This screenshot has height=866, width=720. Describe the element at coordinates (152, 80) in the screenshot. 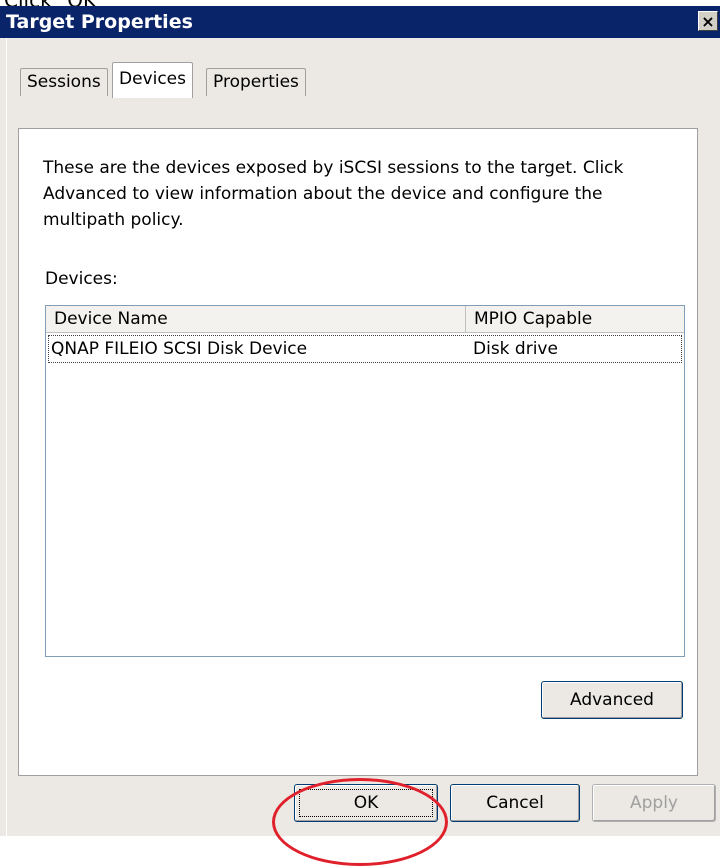

I see `tab-devices: Devices` at that location.